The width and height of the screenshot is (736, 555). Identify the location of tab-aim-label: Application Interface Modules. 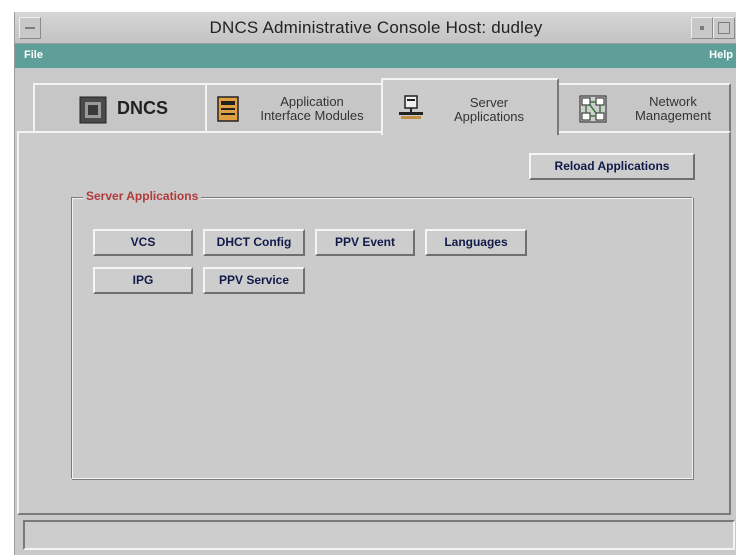
(312, 109).